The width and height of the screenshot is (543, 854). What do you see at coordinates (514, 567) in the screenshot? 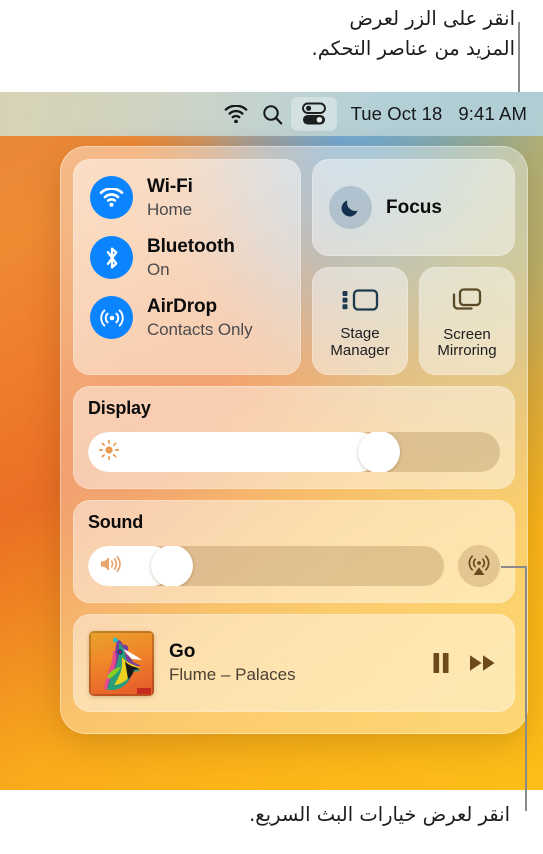
I see `leader-line-bottom-horizontal` at bounding box center [514, 567].